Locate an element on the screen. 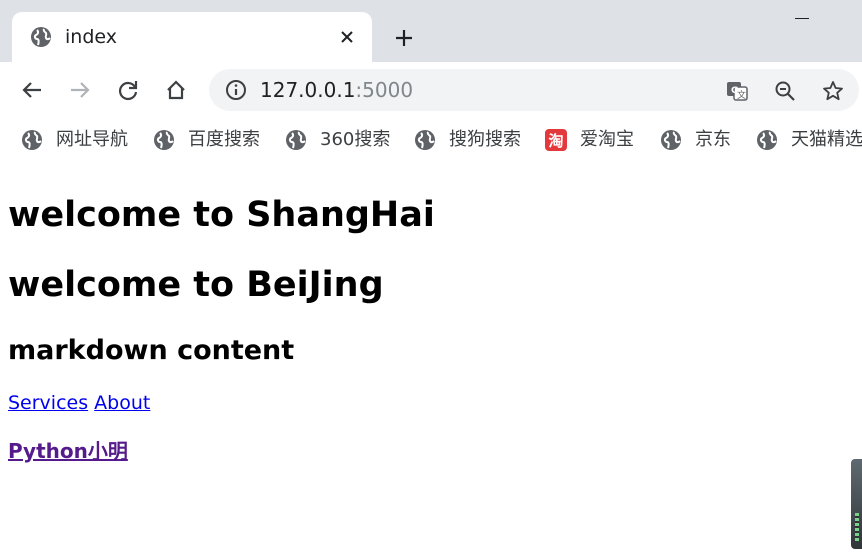  bookmark-item: 搜狗搜索 is located at coordinates (467, 140).